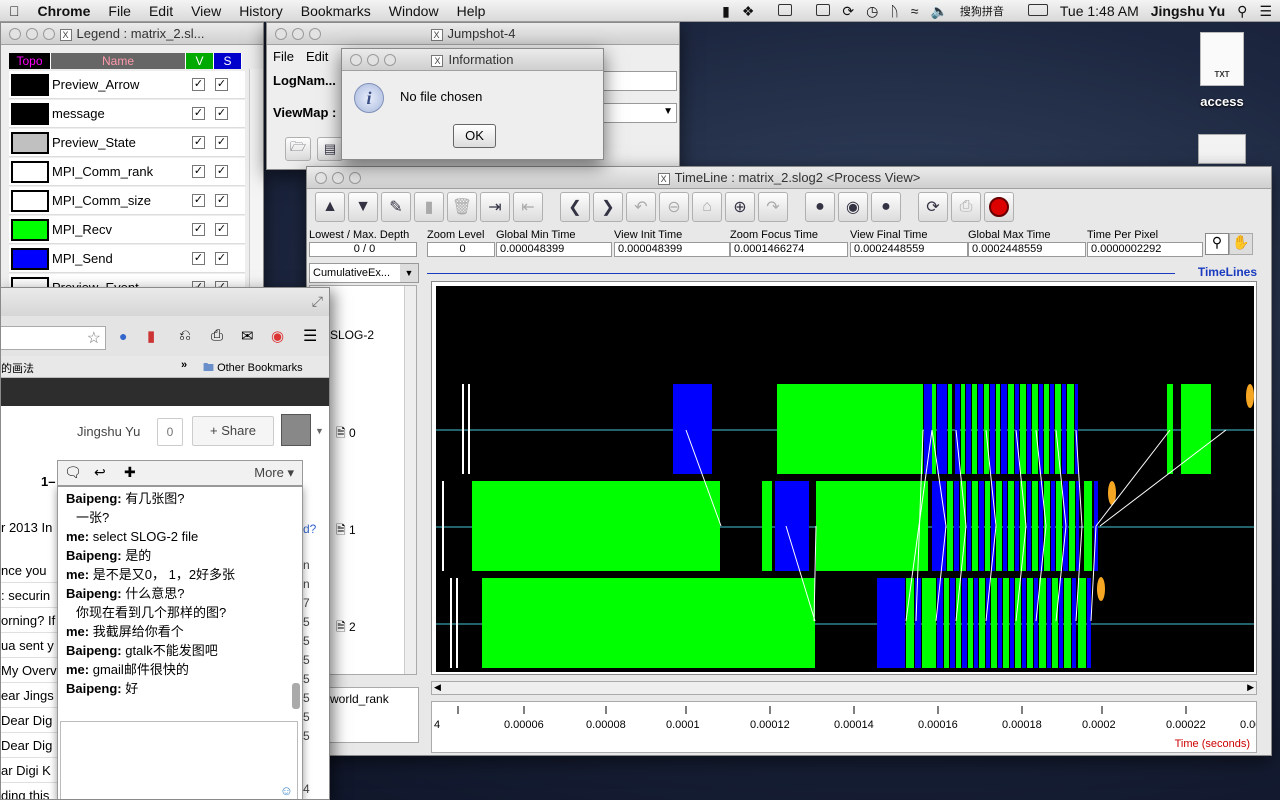  I want to click on mail-row: Dear Dig, so click(29, 745).